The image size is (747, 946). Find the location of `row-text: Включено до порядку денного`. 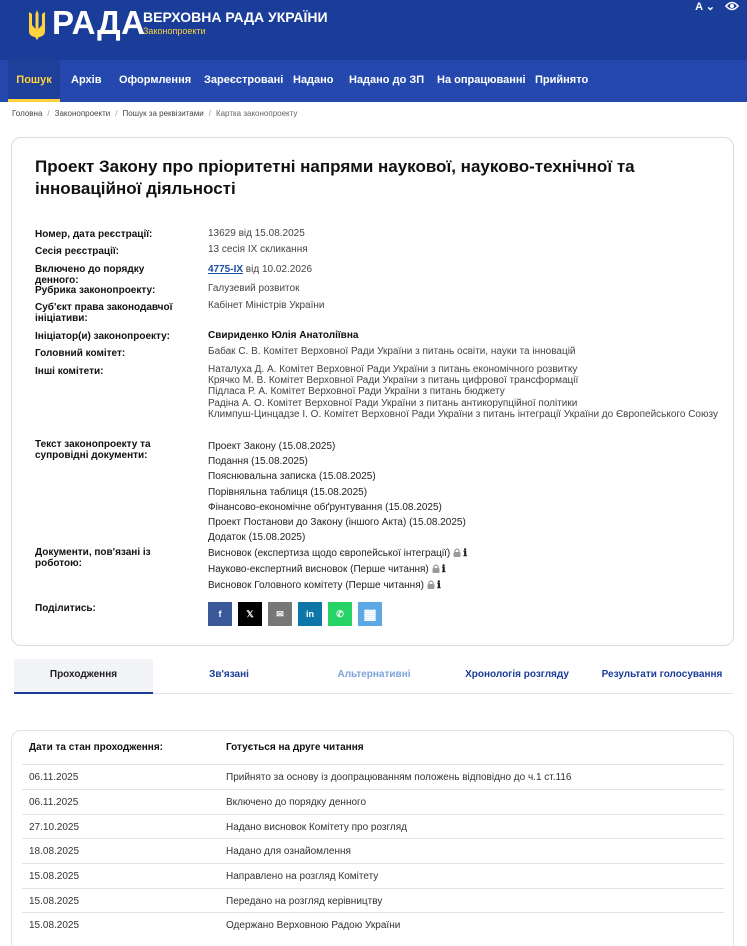

row-text: Включено до порядку денного is located at coordinates (296, 802).